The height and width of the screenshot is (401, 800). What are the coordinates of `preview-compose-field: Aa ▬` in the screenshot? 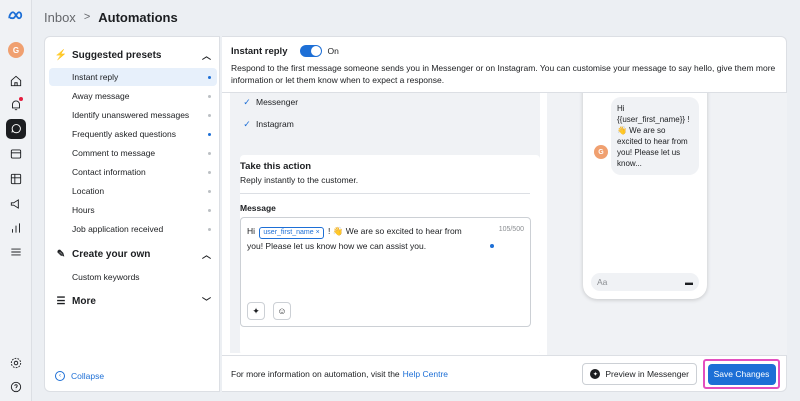 It's located at (645, 282).